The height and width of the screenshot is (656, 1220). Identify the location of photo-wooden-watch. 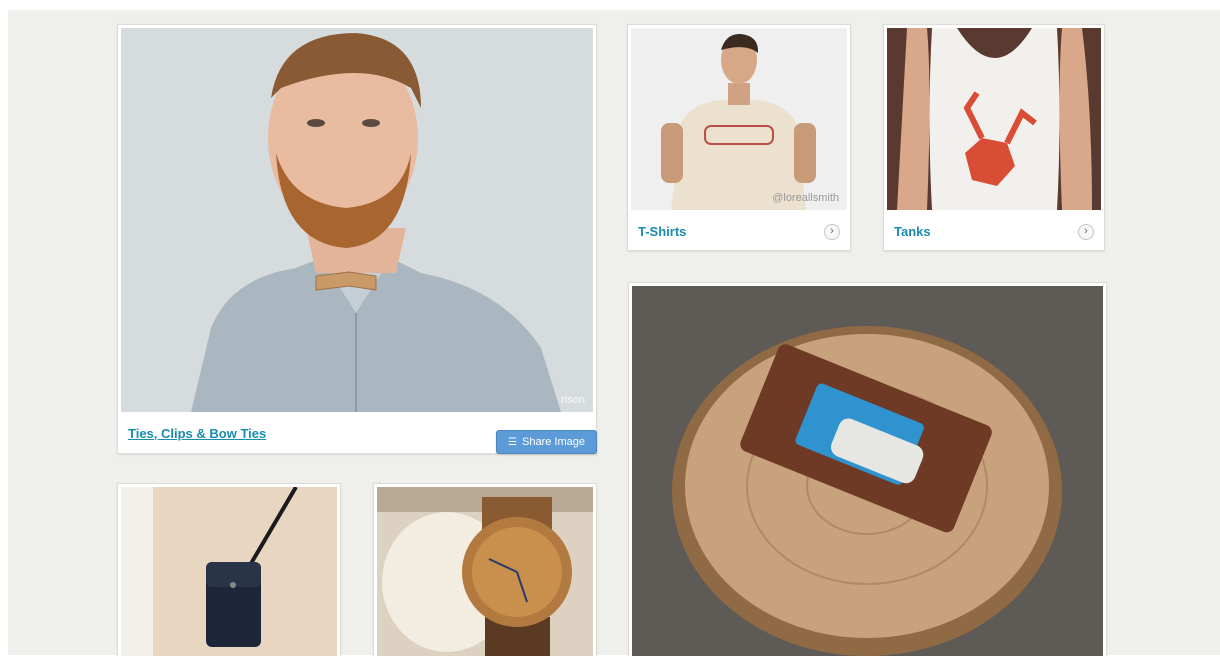
(485, 571).